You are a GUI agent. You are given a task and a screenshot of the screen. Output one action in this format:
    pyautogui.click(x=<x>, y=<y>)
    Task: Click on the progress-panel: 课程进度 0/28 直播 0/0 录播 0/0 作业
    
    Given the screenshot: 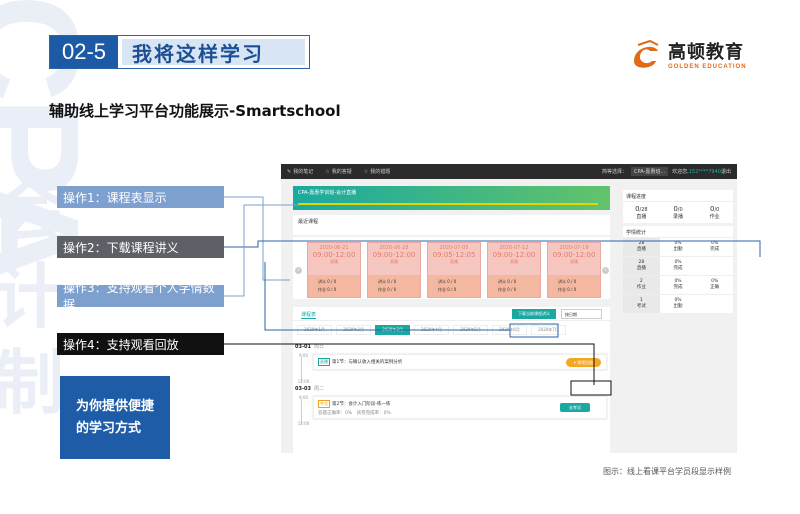 What is the action you would take?
    pyautogui.click(x=678, y=206)
    